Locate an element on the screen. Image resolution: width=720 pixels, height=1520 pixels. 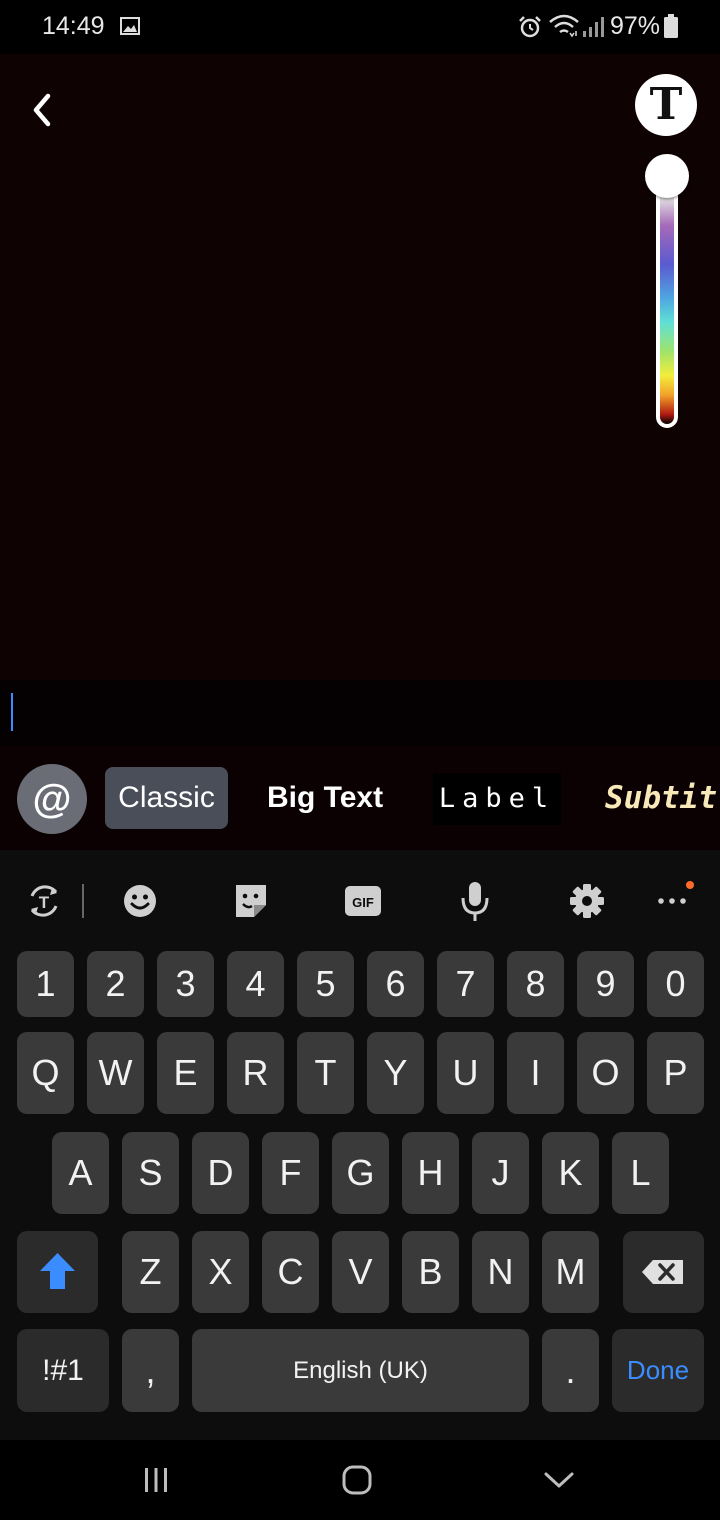
key-e: E is located at coordinates (185, 1073).